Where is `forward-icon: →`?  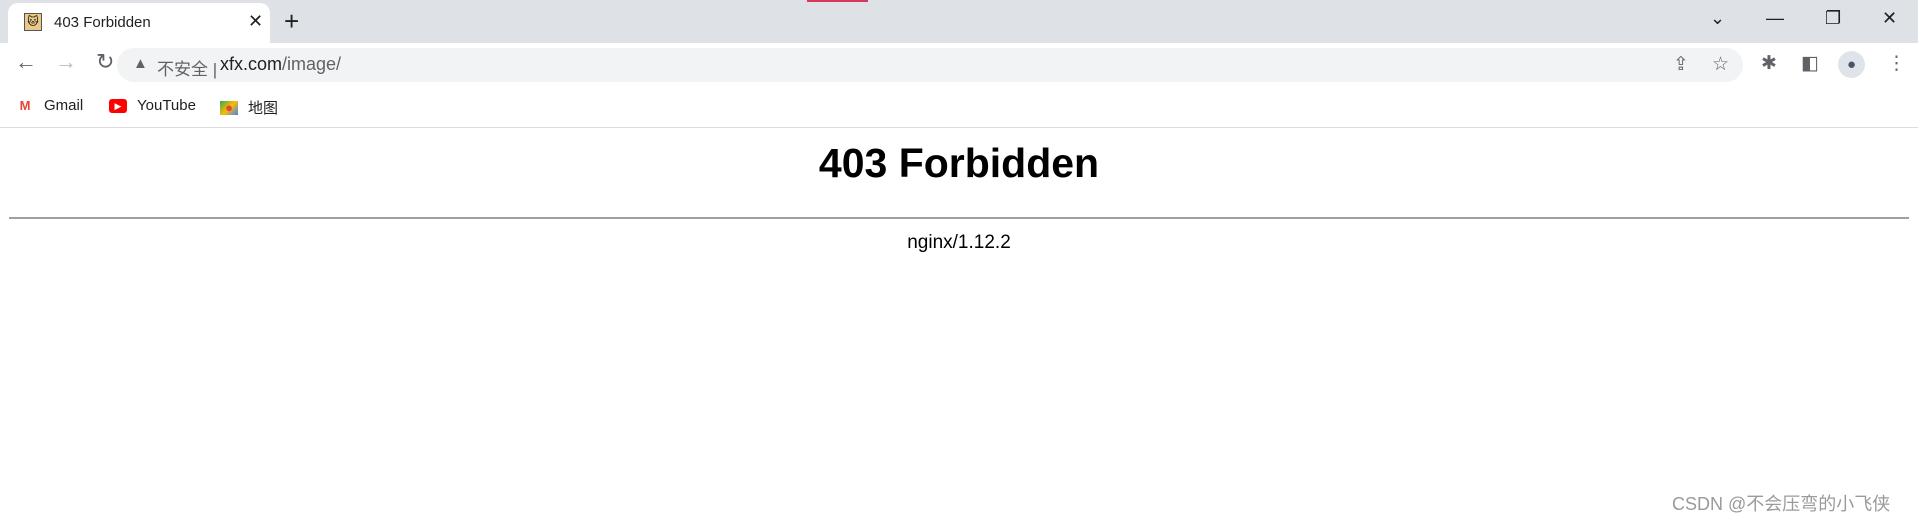
forward-icon: → is located at coordinates (66, 62).